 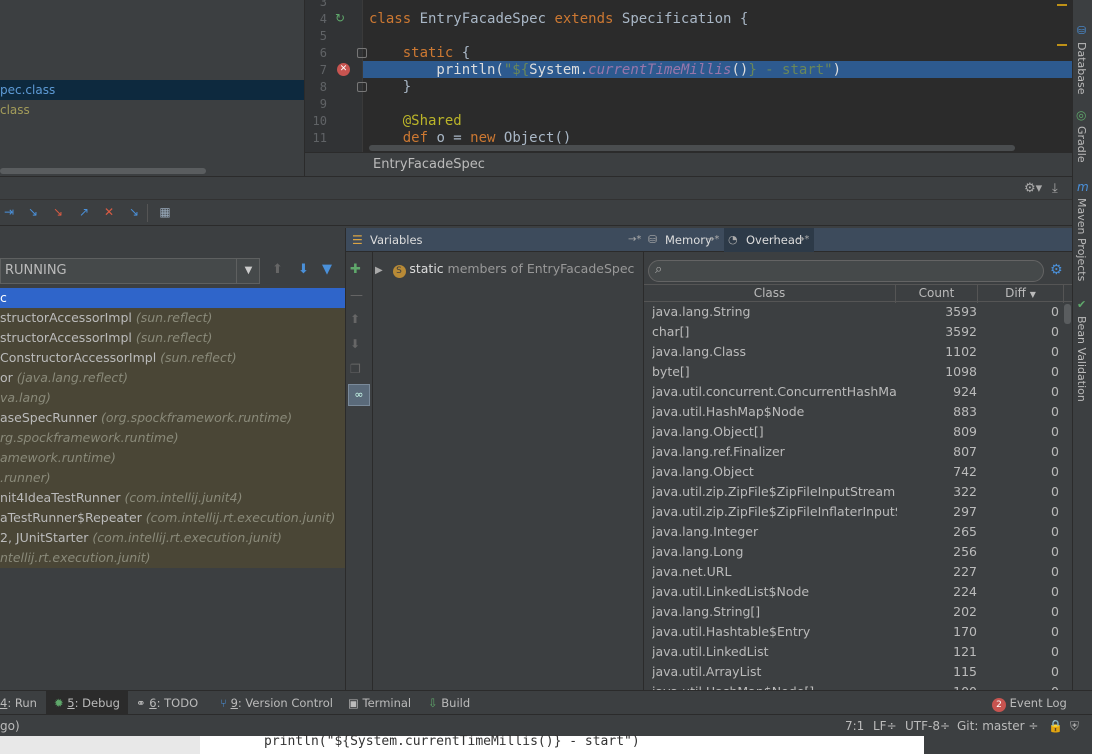 What do you see at coordinates (1081, 239) in the screenshot?
I see `maven-tool: Maven Projects` at bounding box center [1081, 239].